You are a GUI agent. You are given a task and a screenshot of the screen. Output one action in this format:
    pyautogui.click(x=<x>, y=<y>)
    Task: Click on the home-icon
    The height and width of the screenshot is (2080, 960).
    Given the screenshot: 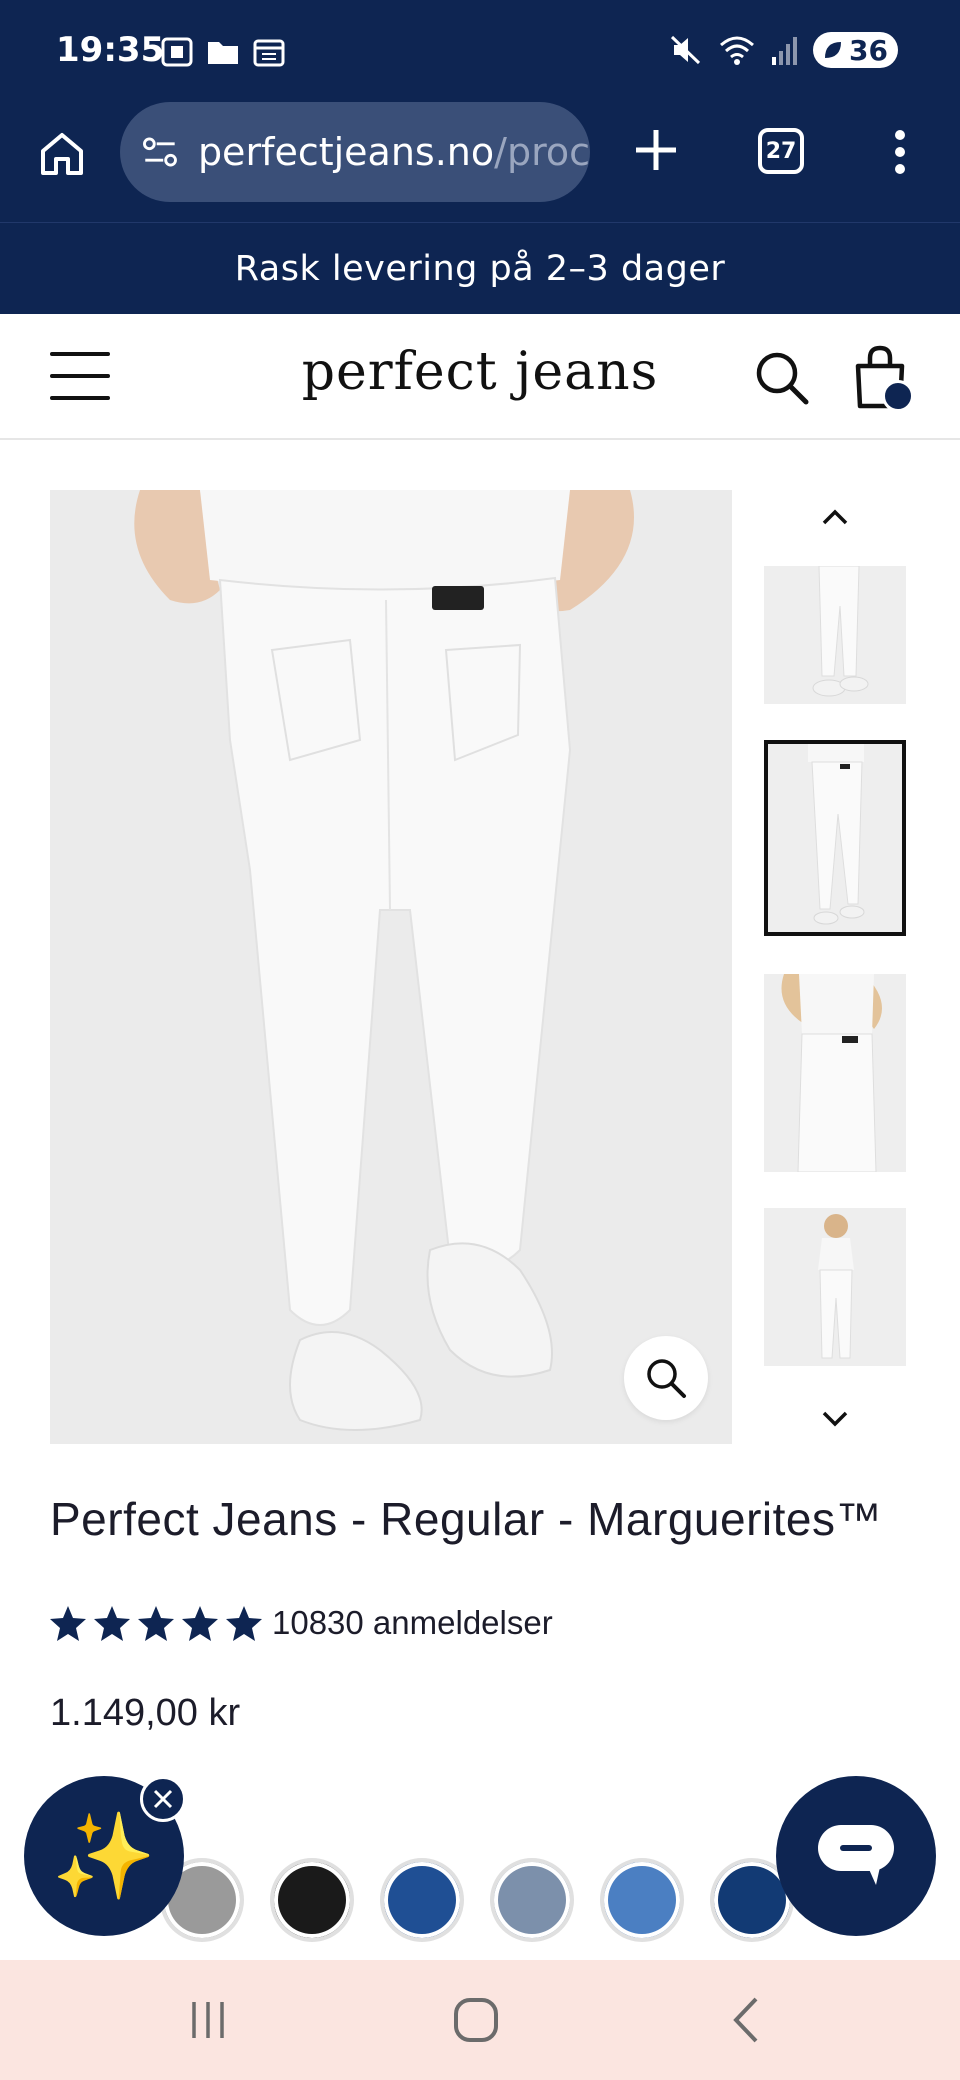 What is the action you would take?
    pyautogui.click(x=62, y=154)
    